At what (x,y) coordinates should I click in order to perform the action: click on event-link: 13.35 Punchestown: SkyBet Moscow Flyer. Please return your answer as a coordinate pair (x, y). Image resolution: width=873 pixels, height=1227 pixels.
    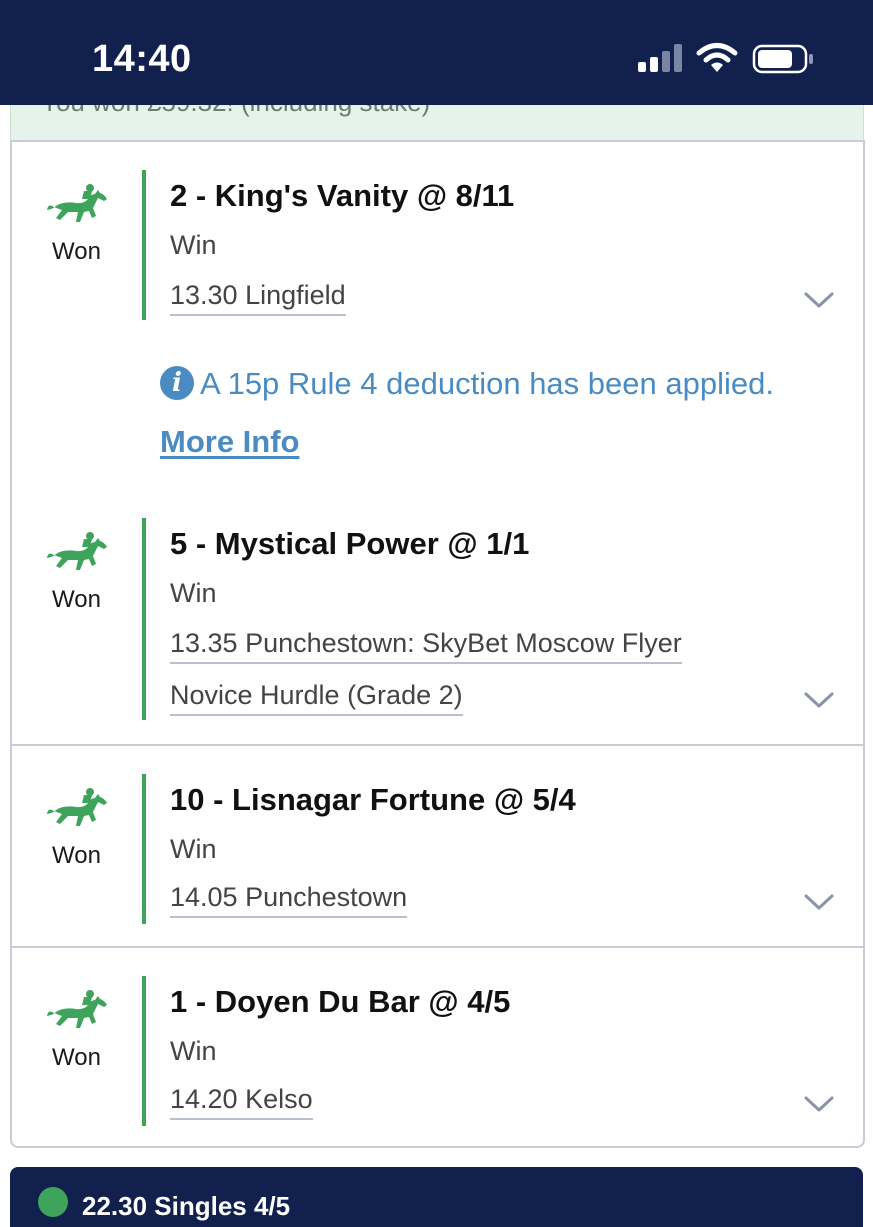
    Looking at the image, I should click on (426, 646).